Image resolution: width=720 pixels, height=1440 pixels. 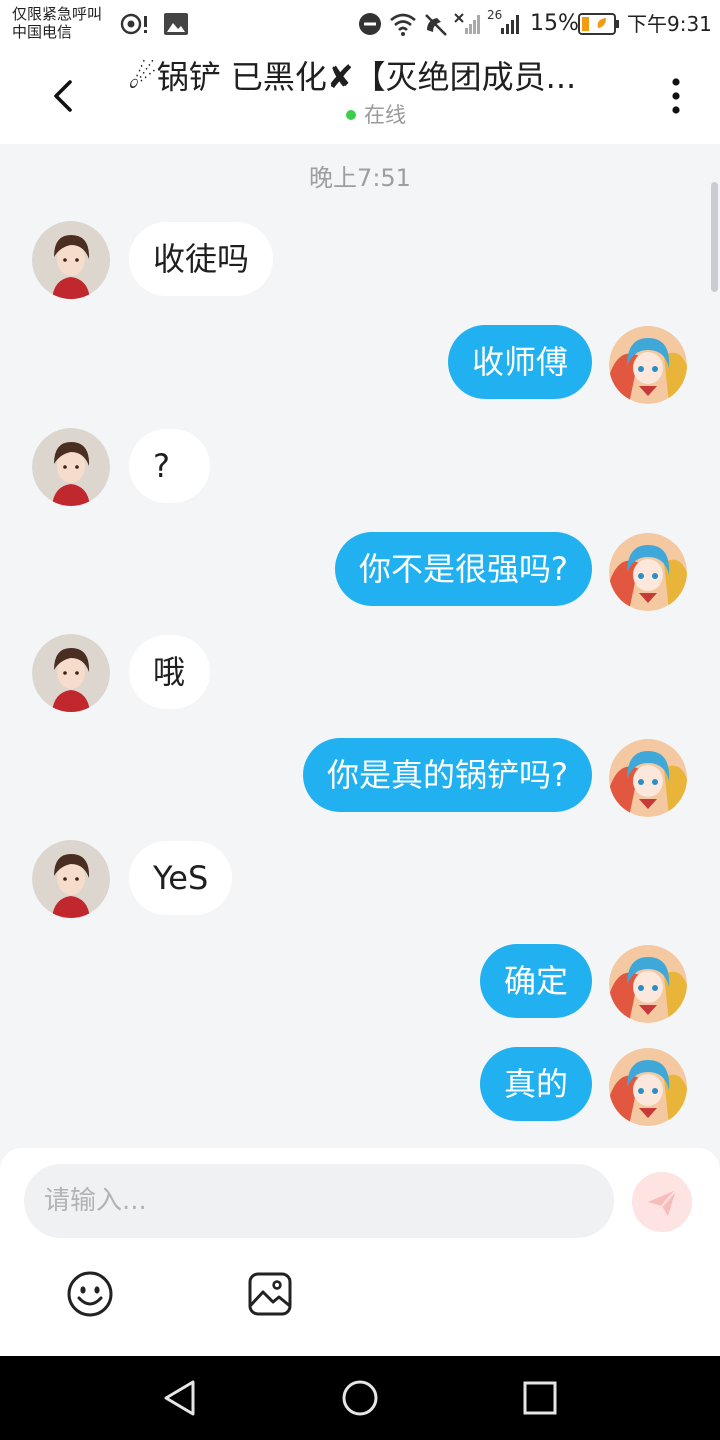 I want to click on system-nav-bar, so click(x=360, y=1398).